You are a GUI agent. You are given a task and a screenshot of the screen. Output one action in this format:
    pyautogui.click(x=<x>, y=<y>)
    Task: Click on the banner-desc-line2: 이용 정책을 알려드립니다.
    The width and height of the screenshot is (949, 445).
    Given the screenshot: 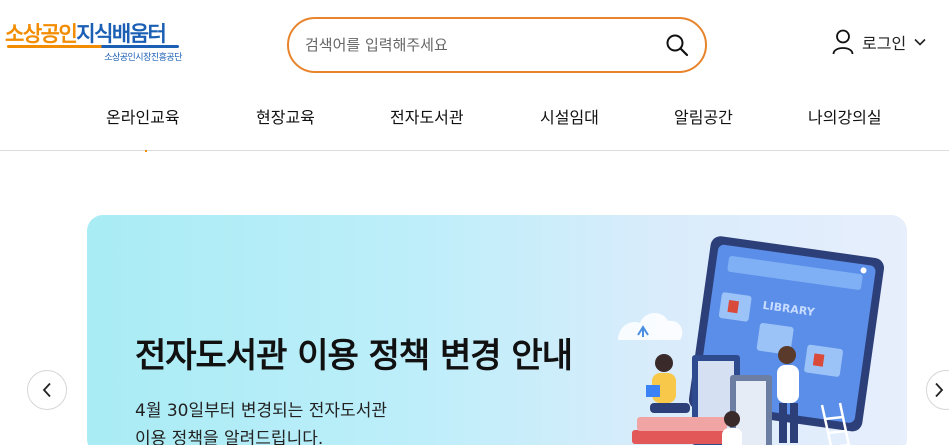 What is the action you would take?
    pyautogui.click(x=229, y=437)
    